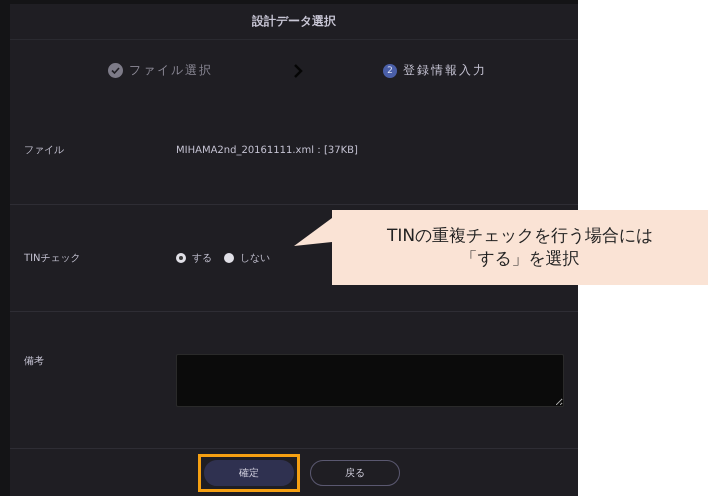 Image resolution: width=708 pixels, height=496 pixels. What do you see at coordinates (520, 247) in the screenshot?
I see `callout-text: TINの重複チェックを行う場合には 「する」を選択` at bounding box center [520, 247].